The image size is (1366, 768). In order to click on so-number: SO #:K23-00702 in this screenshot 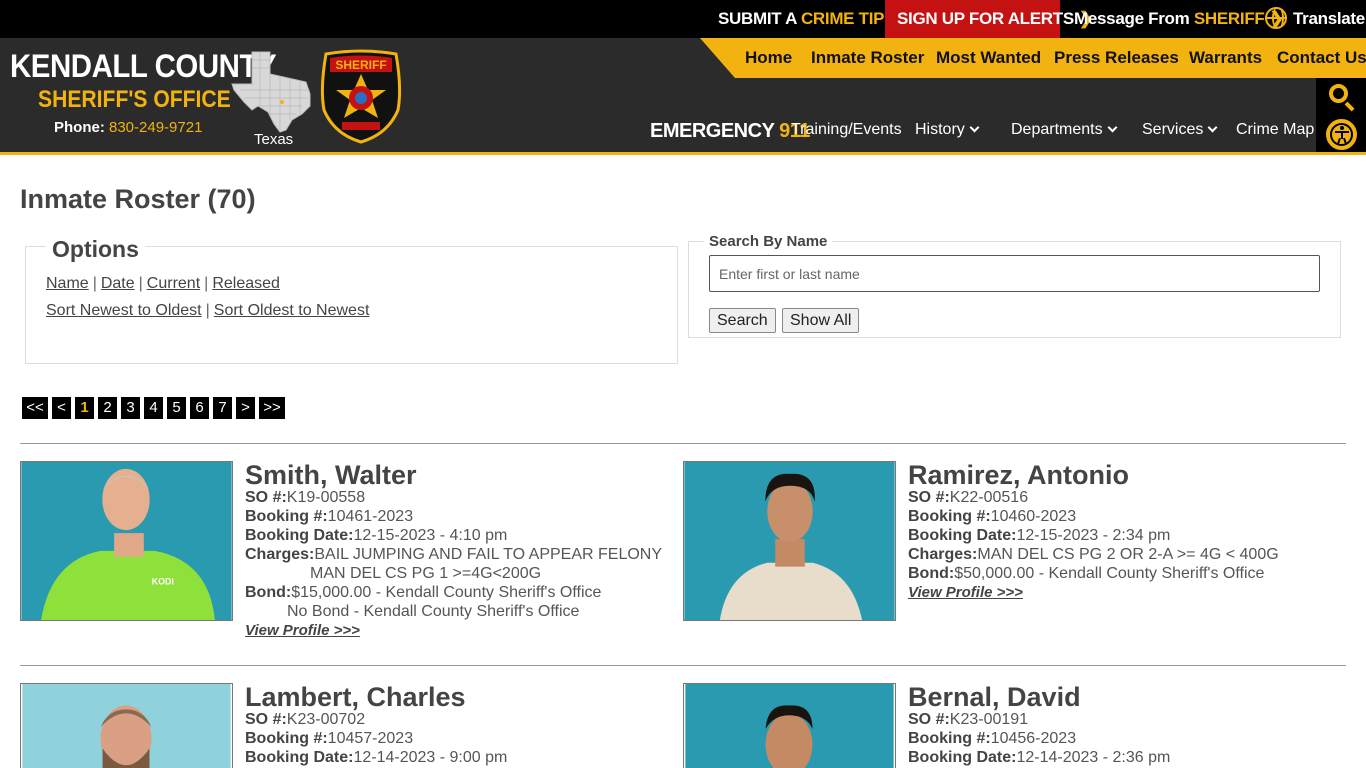, I will do `click(305, 720)`.